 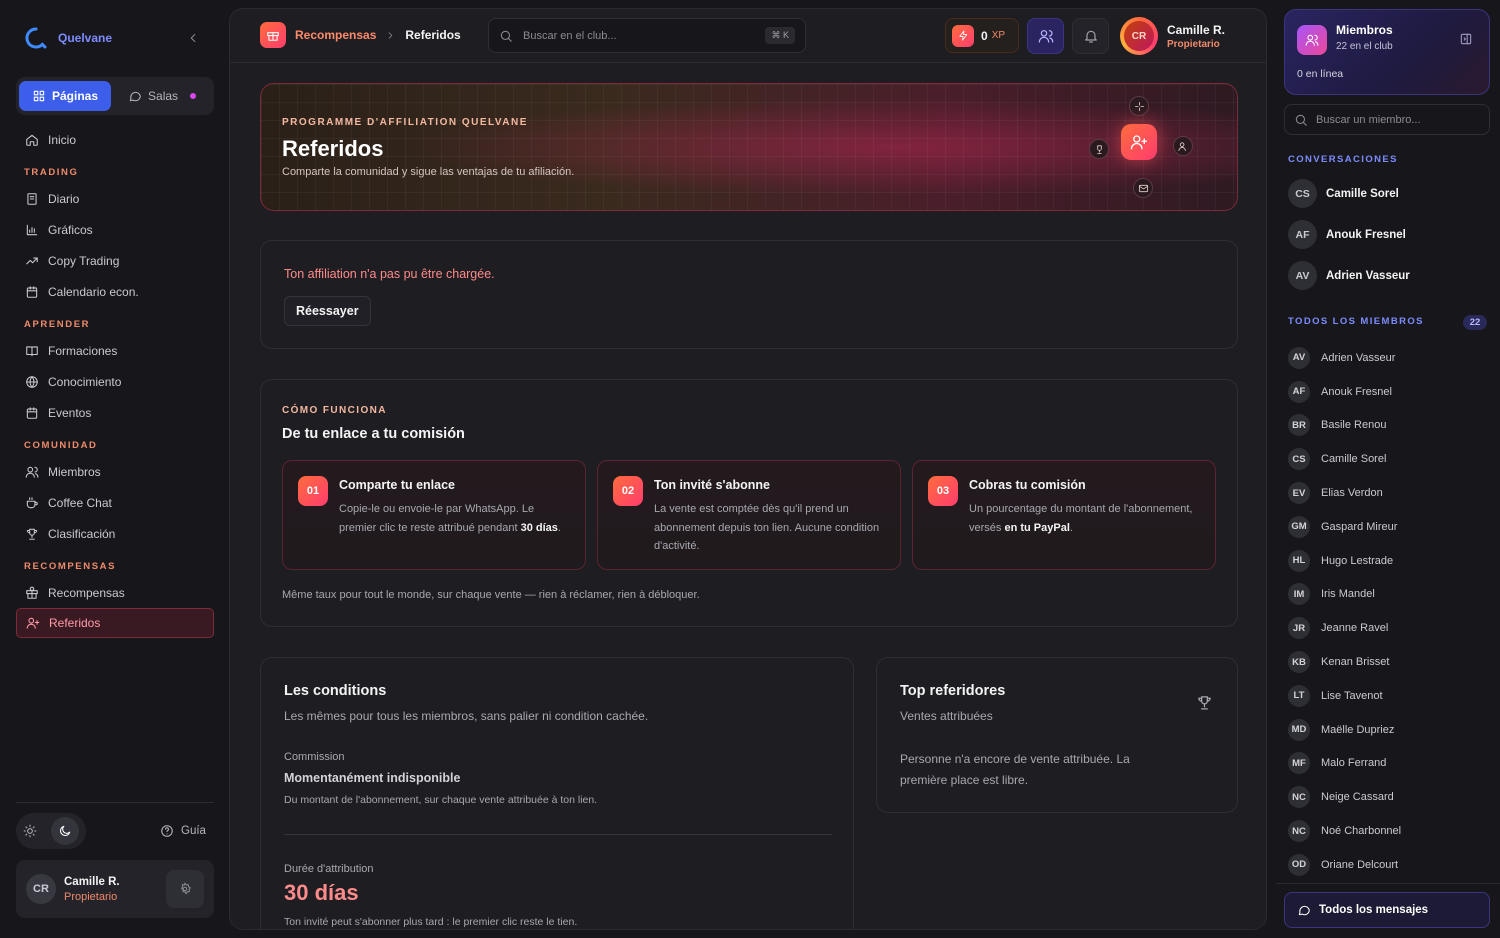 What do you see at coordinates (1299, 391) in the screenshot?
I see `avatar: AF` at bounding box center [1299, 391].